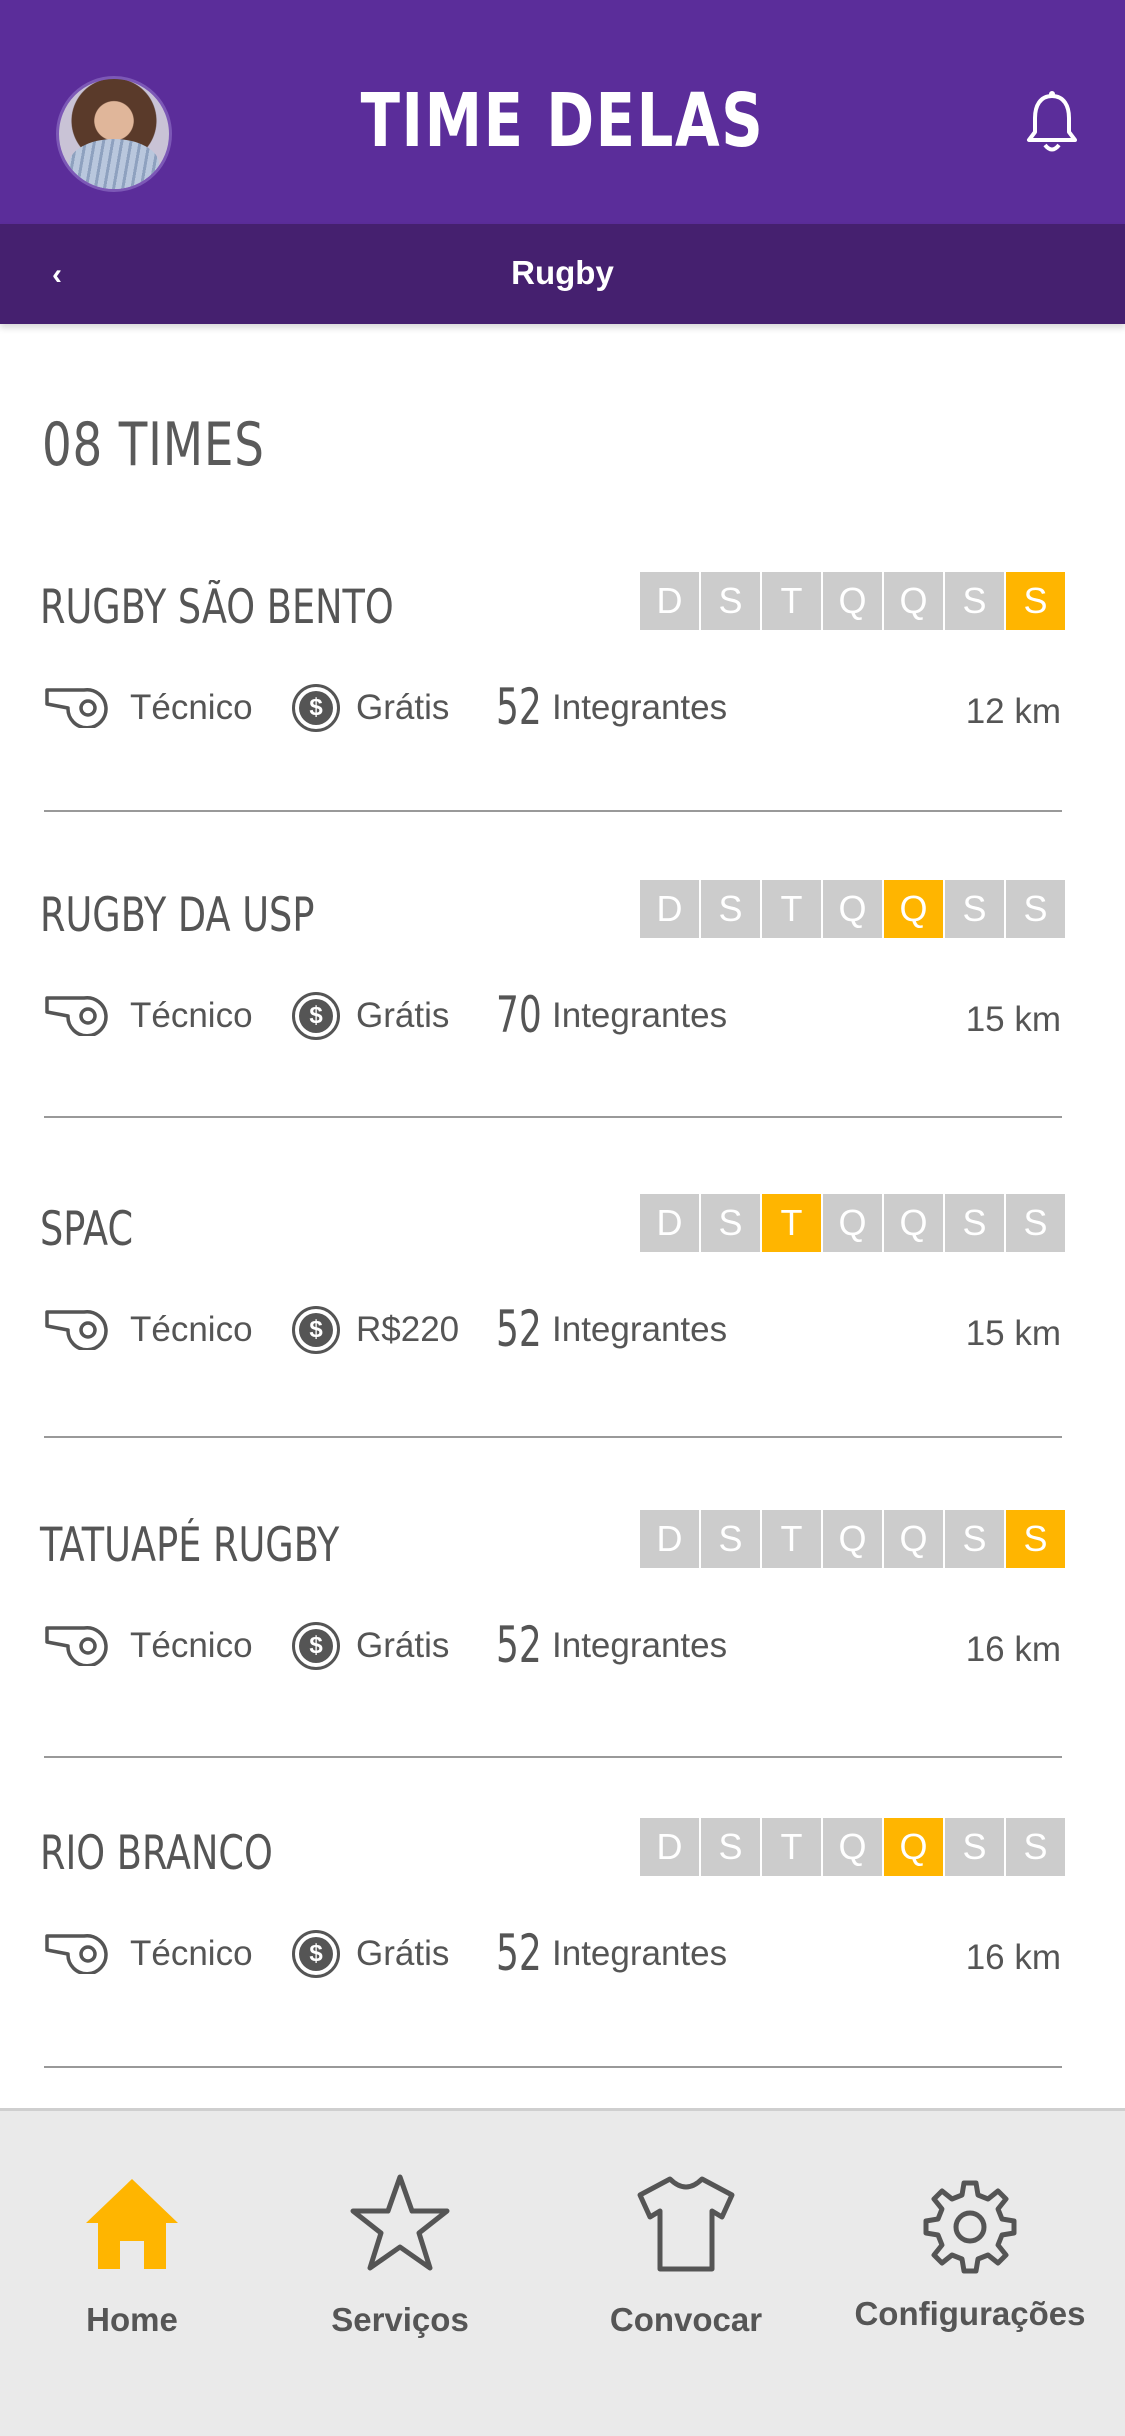 The image size is (1125, 2436). Describe the element at coordinates (562, 121) in the screenshot. I see `app-title: TIME DELAS` at that location.